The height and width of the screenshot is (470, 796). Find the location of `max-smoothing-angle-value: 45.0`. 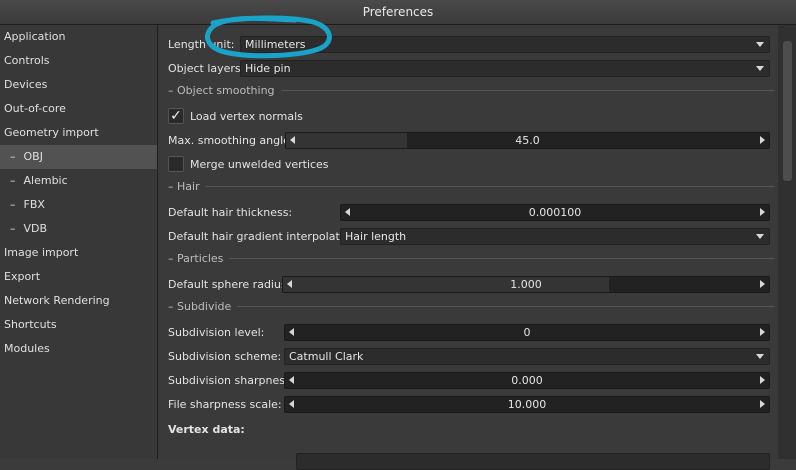

max-smoothing-angle-value: 45.0 is located at coordinates (527, 140).